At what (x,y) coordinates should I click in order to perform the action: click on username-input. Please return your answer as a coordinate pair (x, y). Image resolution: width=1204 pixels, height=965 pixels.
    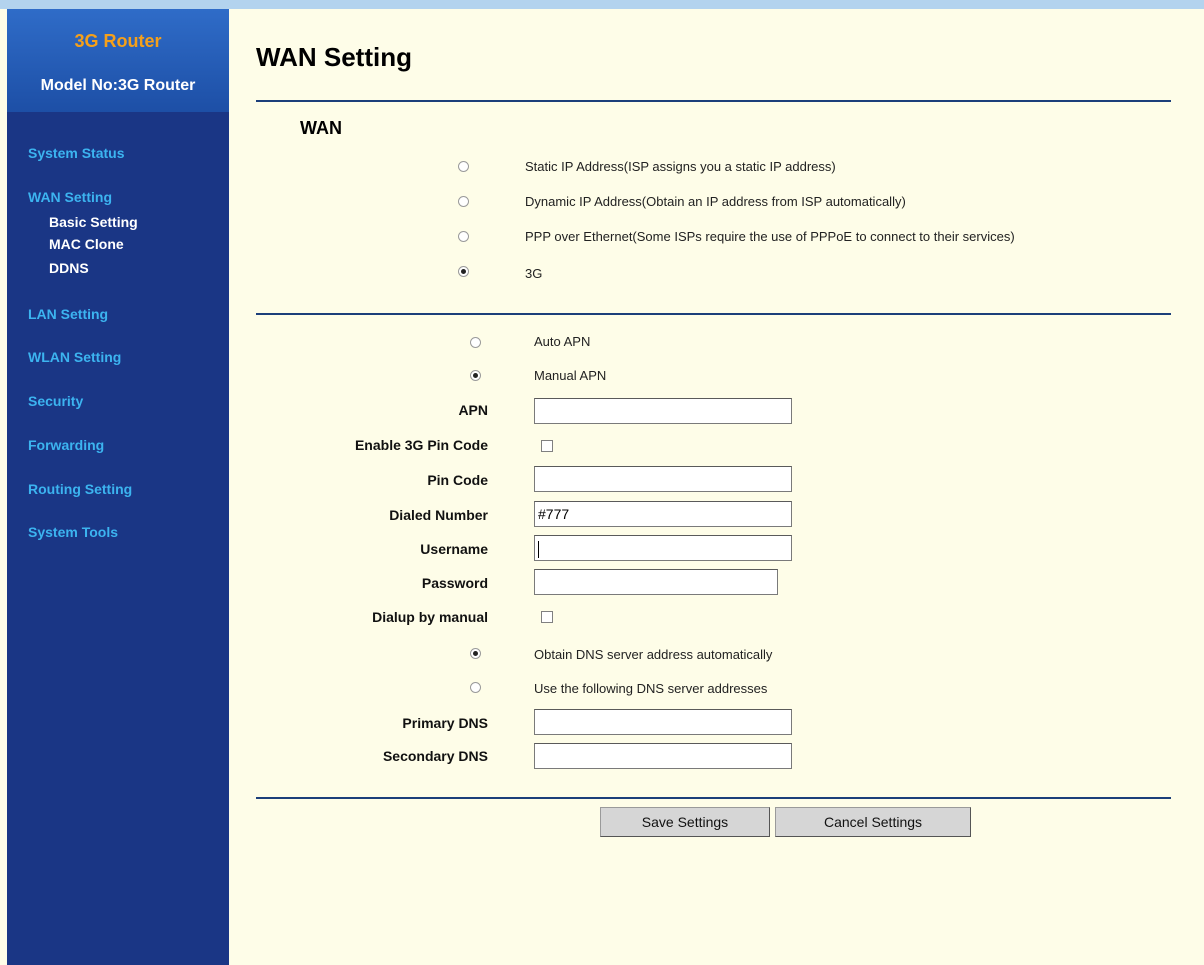
    Looking at the image, I should click on (663, 548).